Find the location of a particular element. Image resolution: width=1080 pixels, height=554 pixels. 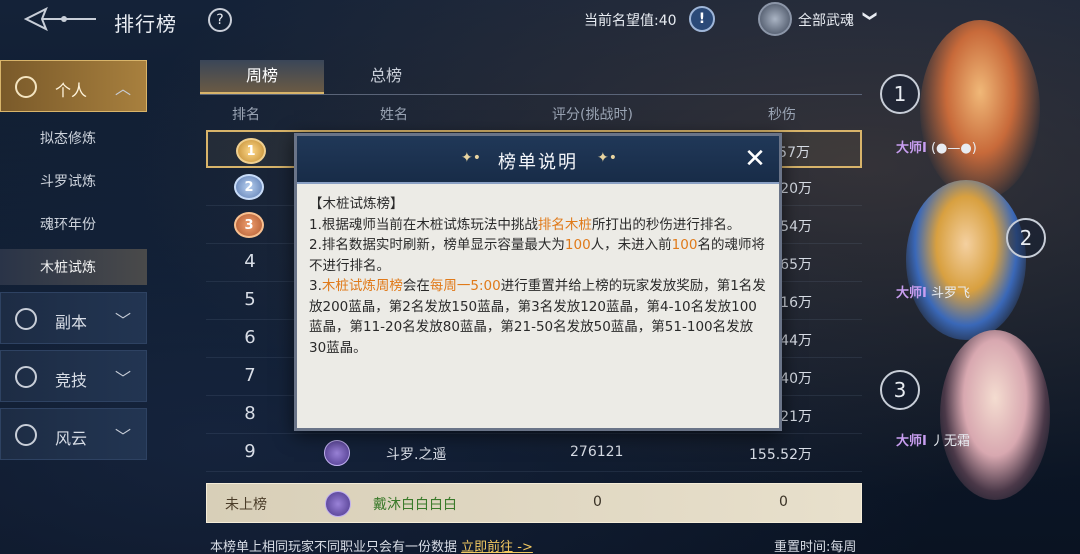

sub-item-soul-ring-age: 魂环年份 is located at coordinates (73, 224).